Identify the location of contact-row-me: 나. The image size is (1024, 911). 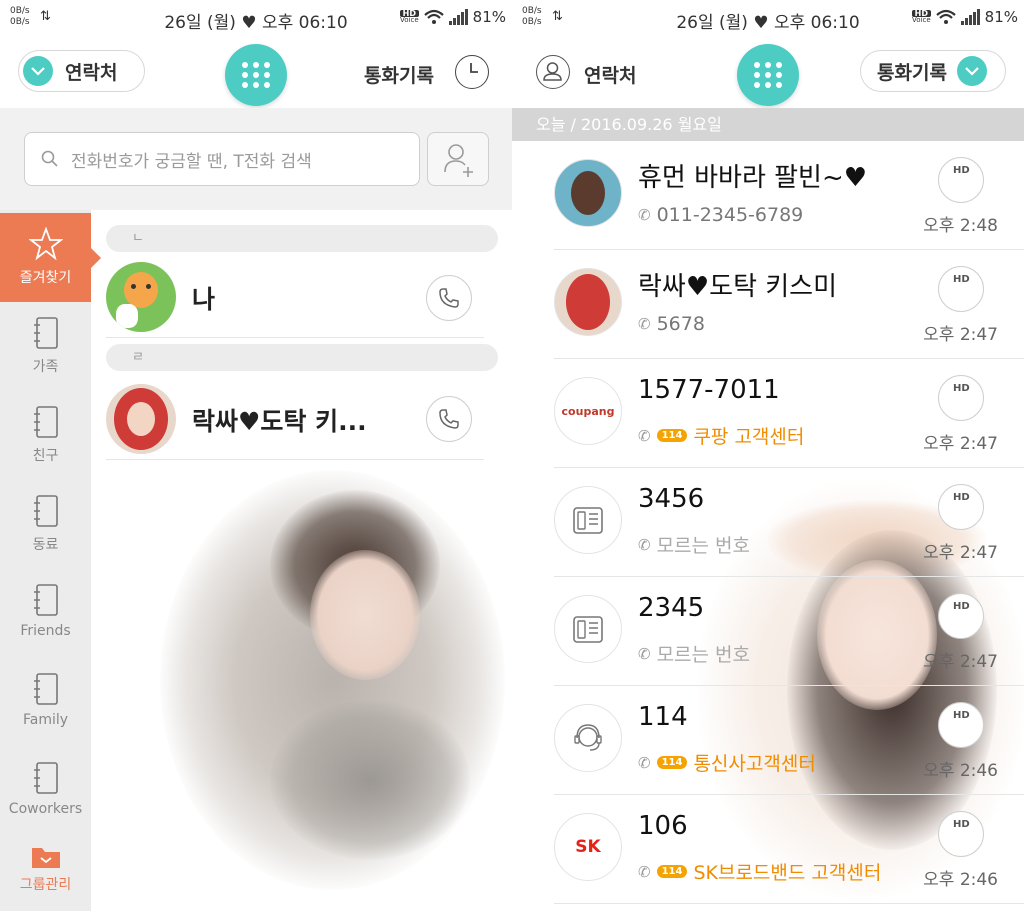
(295, 298).